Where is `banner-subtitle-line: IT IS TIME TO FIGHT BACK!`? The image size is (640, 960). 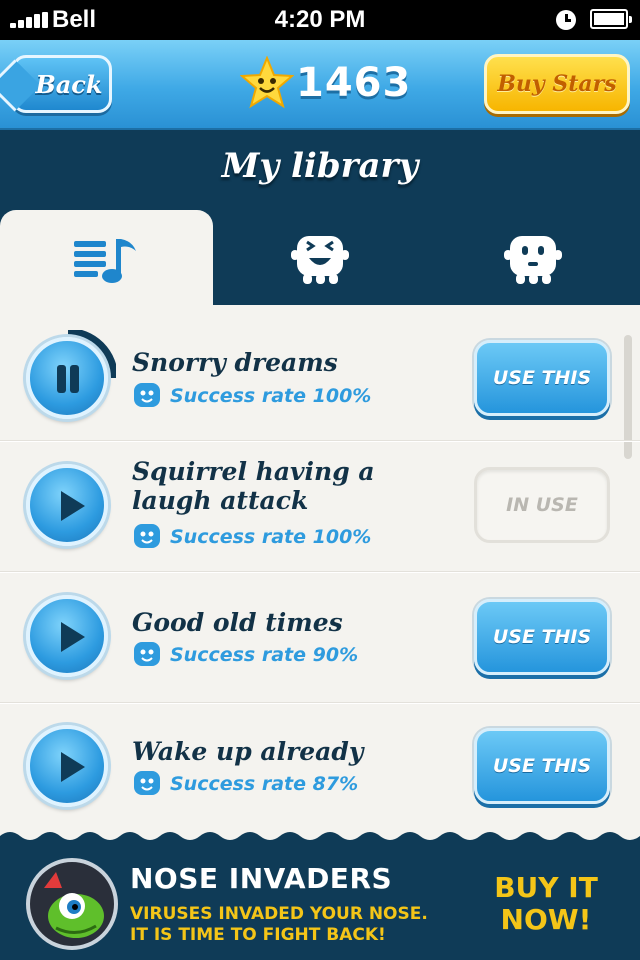 banner-subtitle-line: IT IS TIME TO FIGHT BACK! is located at coordinates (258, 935).